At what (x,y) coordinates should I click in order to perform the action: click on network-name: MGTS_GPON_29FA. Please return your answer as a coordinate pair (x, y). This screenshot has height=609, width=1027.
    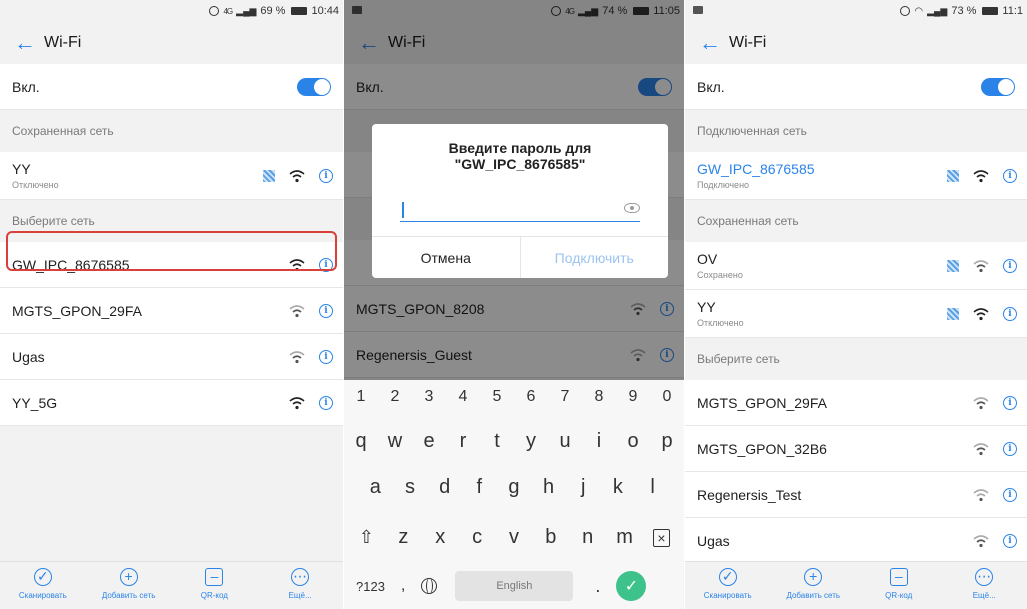
    Looking at the image, I should click on (762, 402).